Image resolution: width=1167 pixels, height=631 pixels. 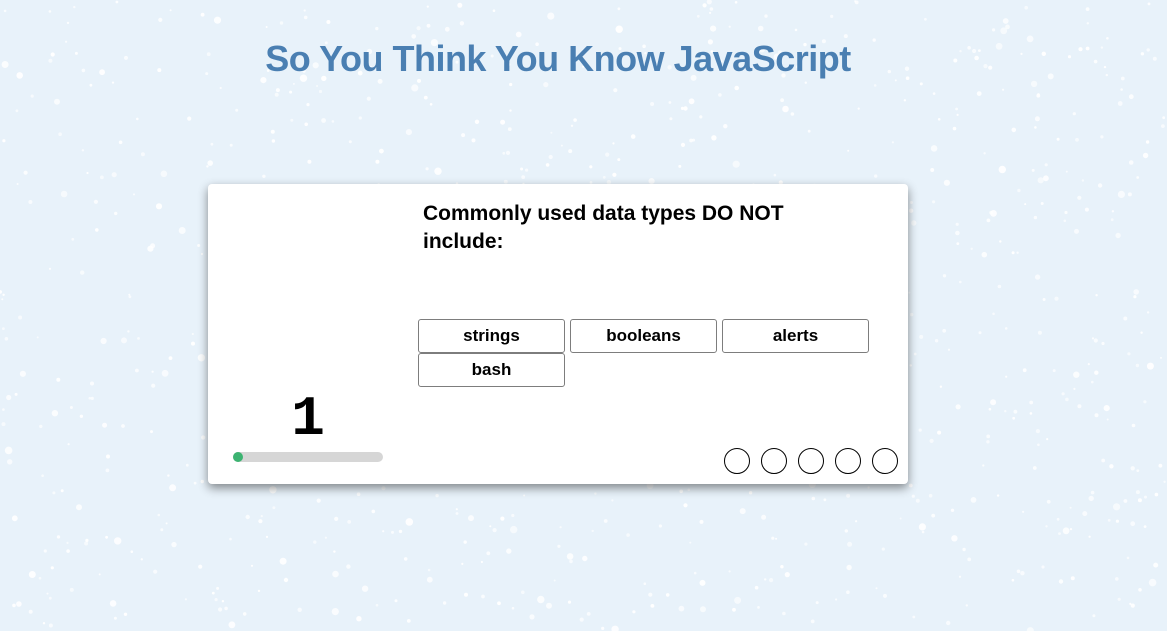 What do you see at coordinates (603, 227) in the screenshot?
I see `question-text: Commonly used data types DO NOT include:` at bounding box center [603, 227].